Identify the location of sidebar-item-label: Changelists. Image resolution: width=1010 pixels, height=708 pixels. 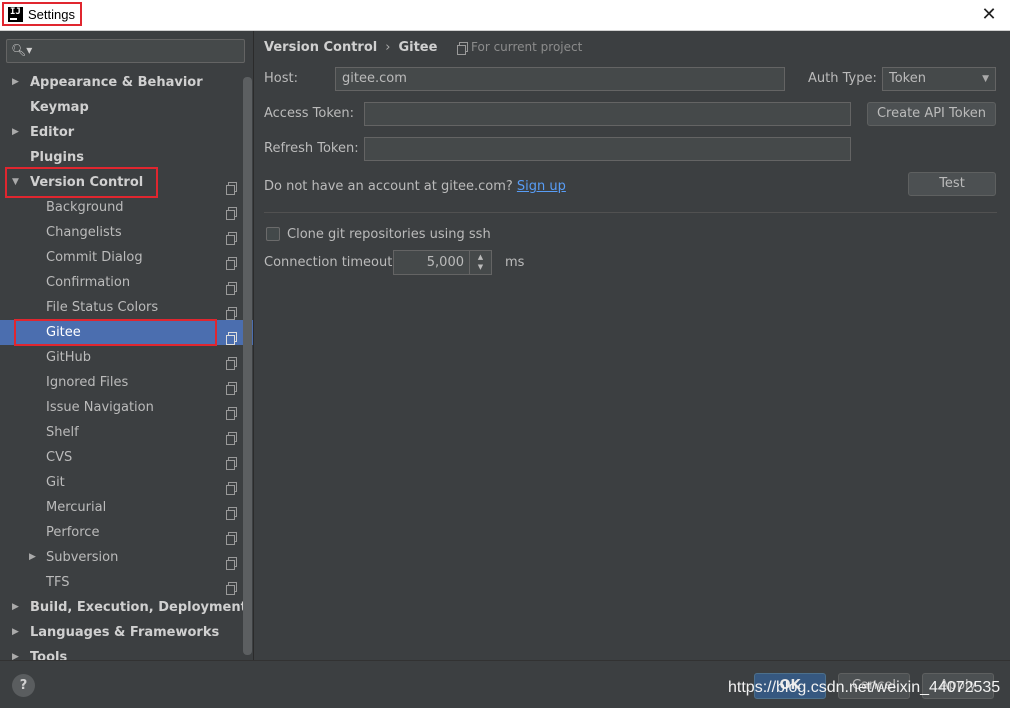
(84, 232).